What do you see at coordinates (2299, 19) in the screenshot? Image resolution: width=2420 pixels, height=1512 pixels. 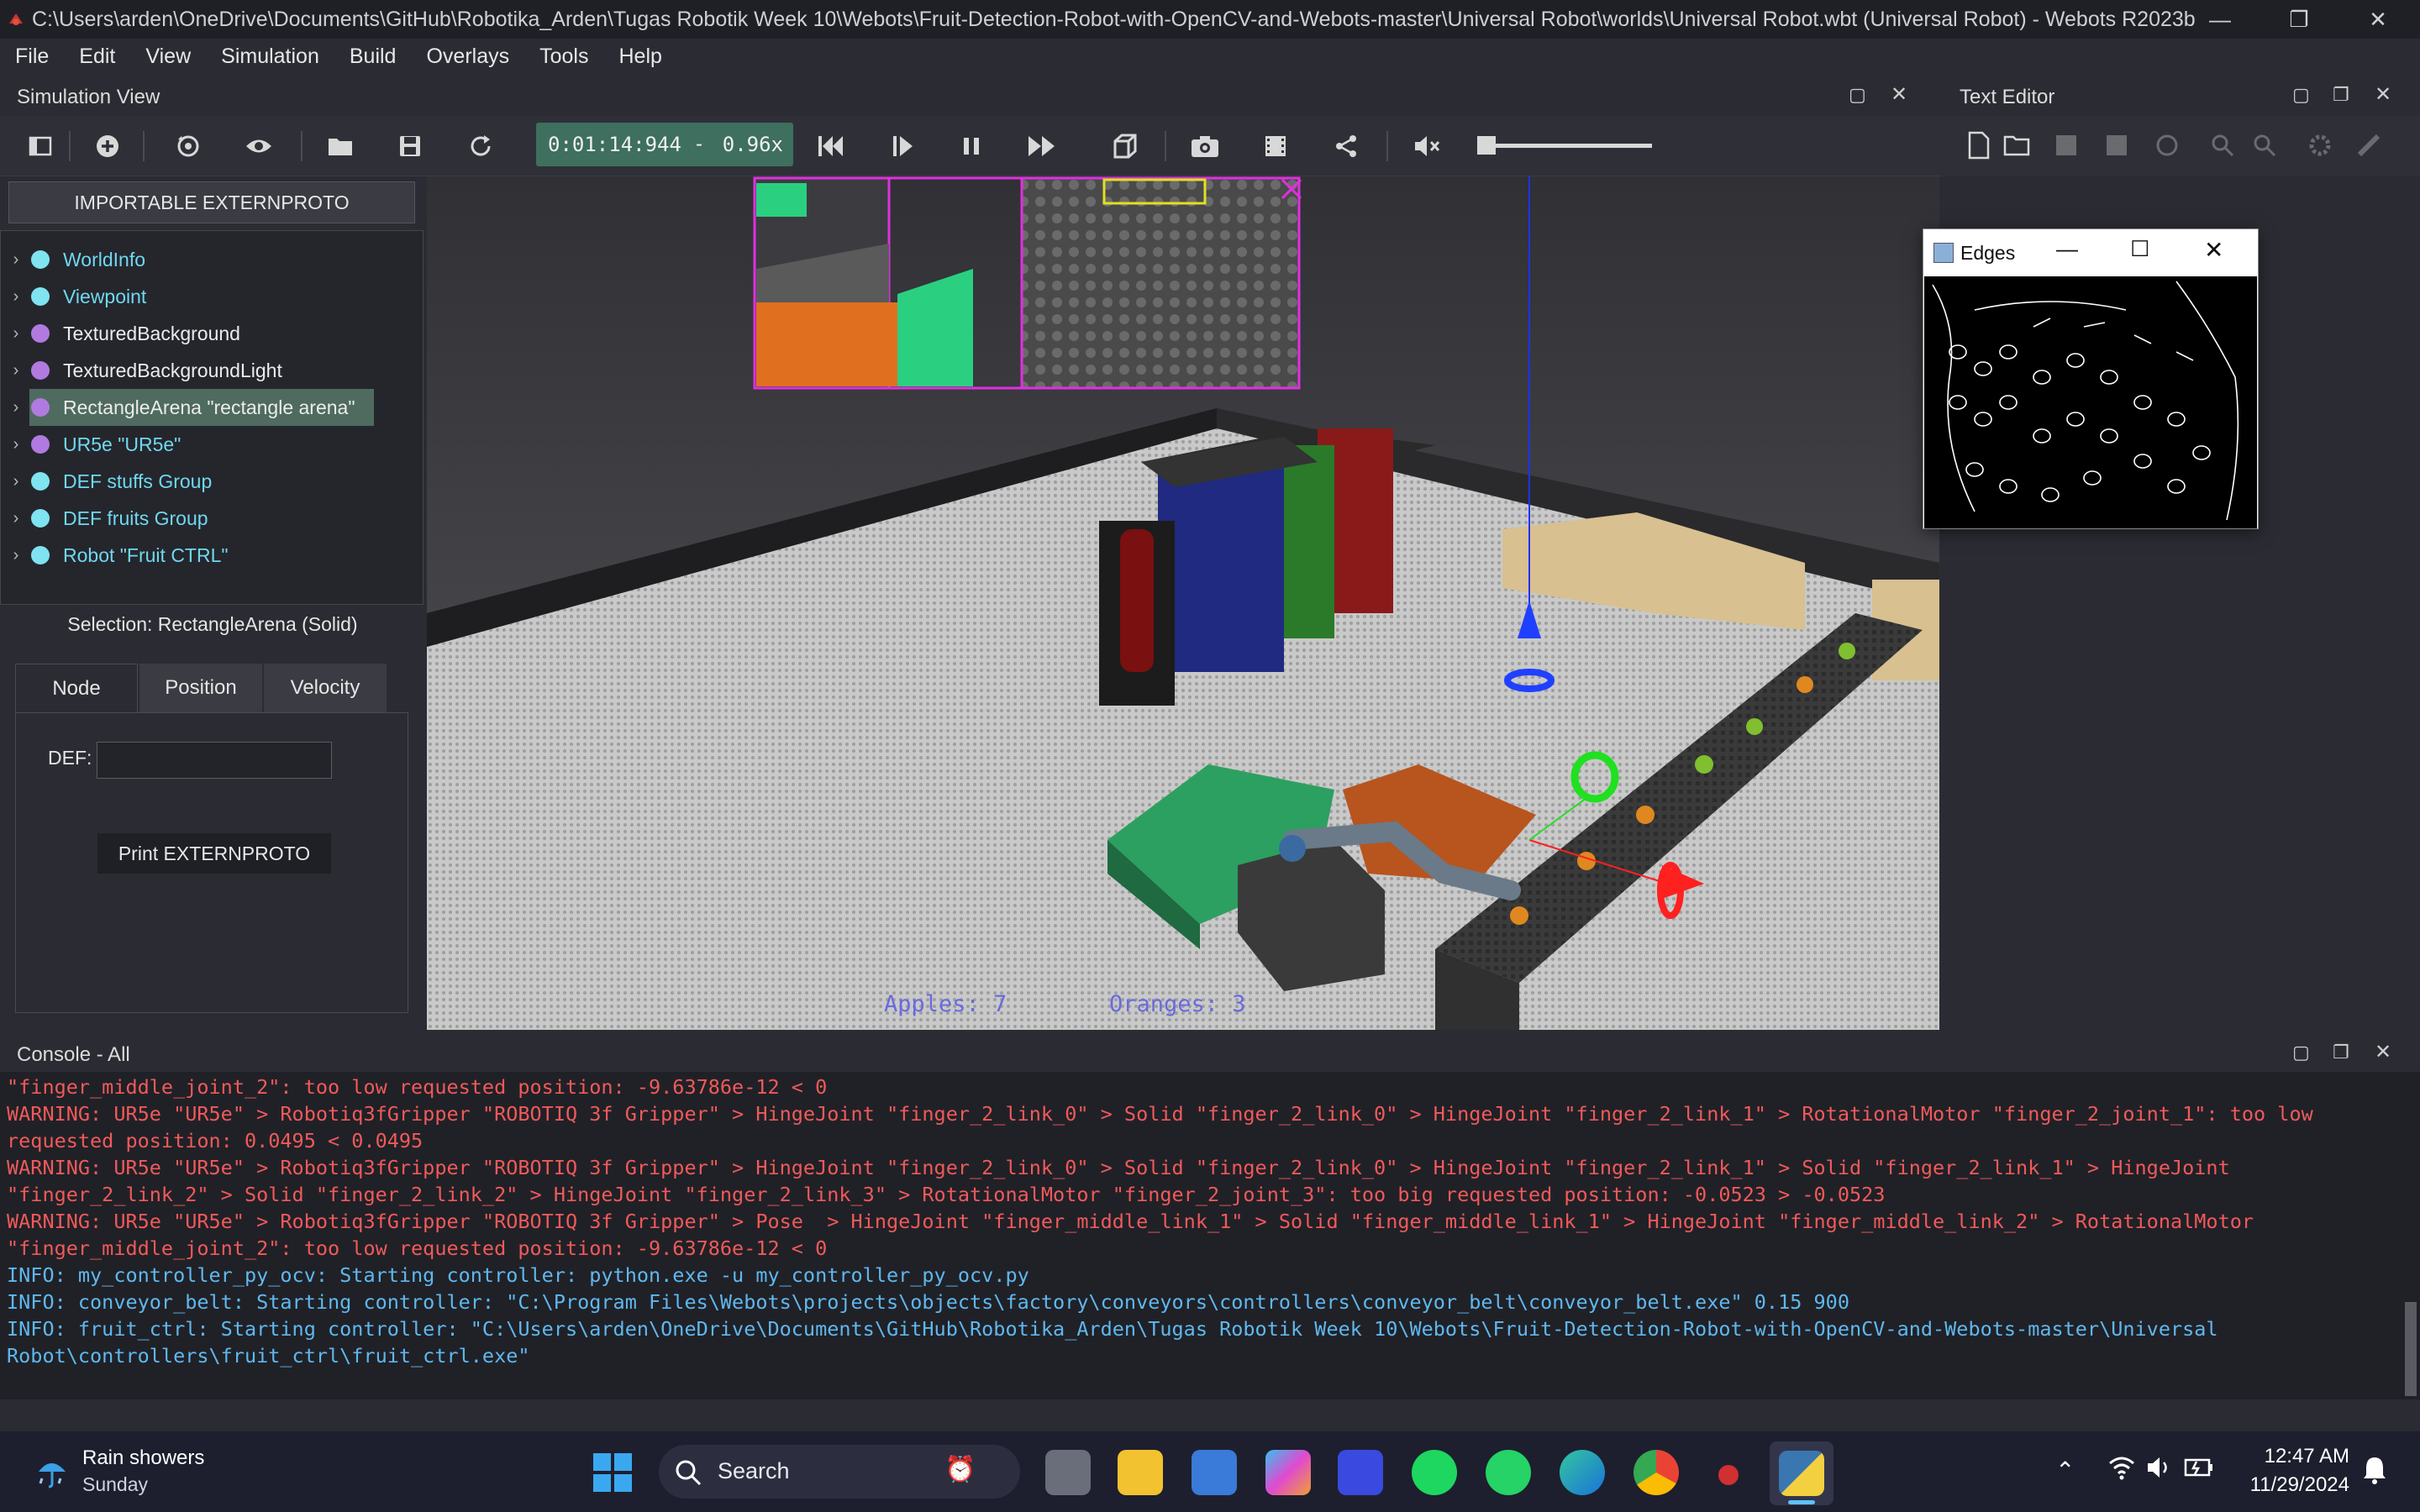 I see `restore-button: ❐` at bounding box center [2299, 19].